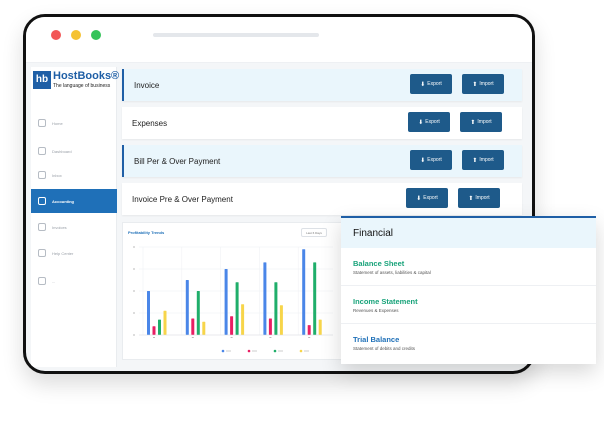  What do you see at coordinates (146, 232) in the screenshot?
I see `chart-title: Profitability Trends` at bounding box center [146, 232].